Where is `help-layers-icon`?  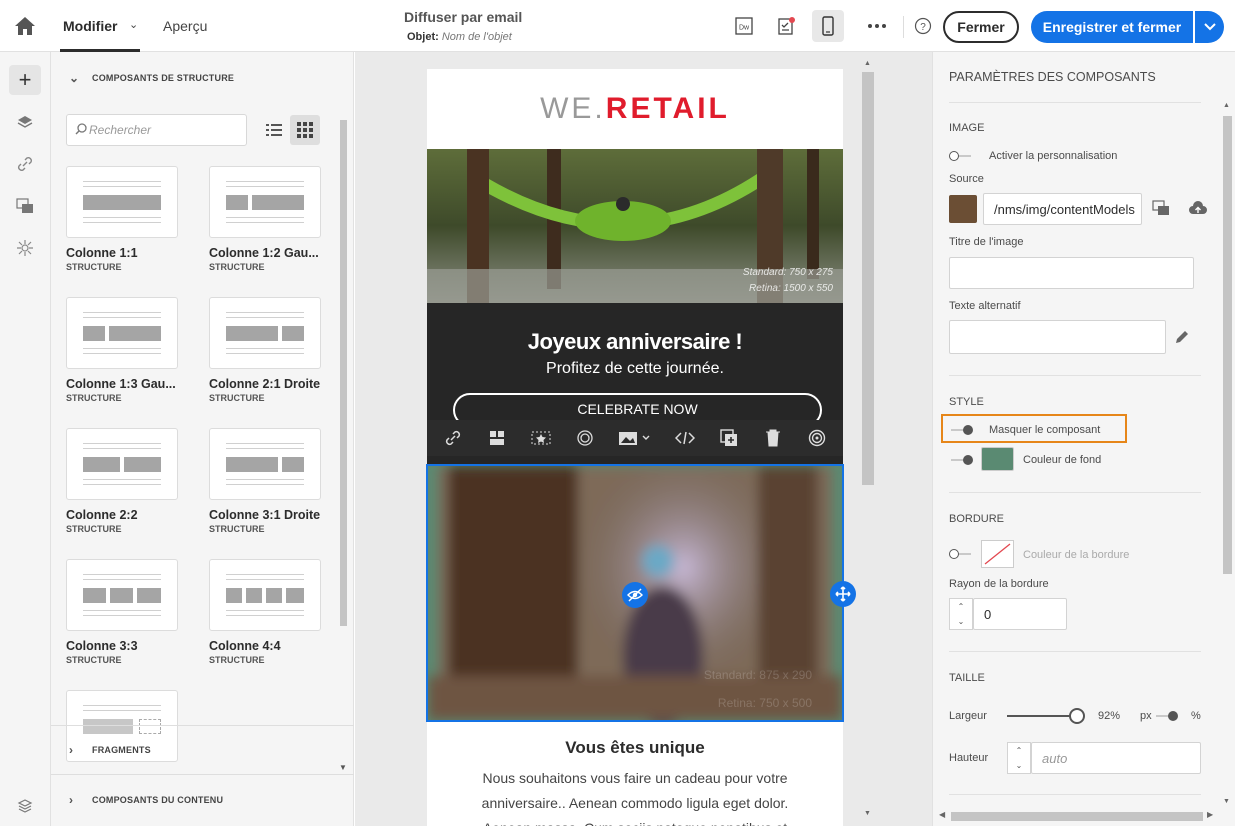
help-layers-icon is located at coordinates (25, 806).